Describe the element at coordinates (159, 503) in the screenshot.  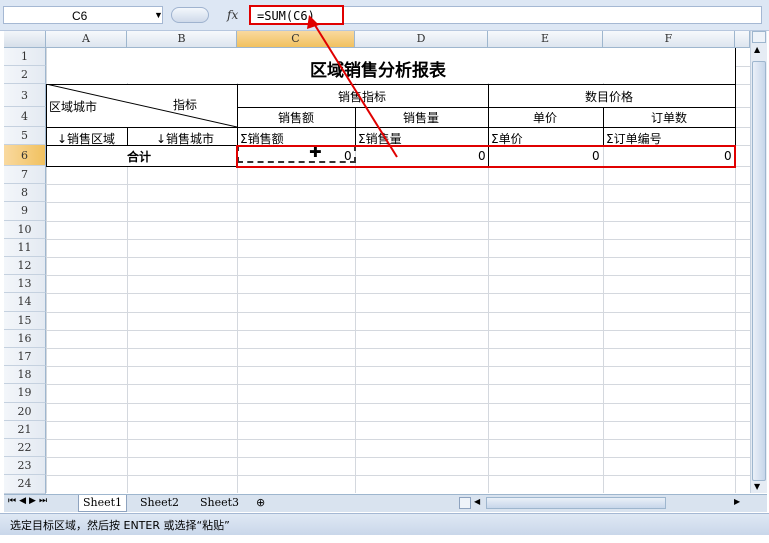
I see `tab-sheet2: Sheet2` at that location.